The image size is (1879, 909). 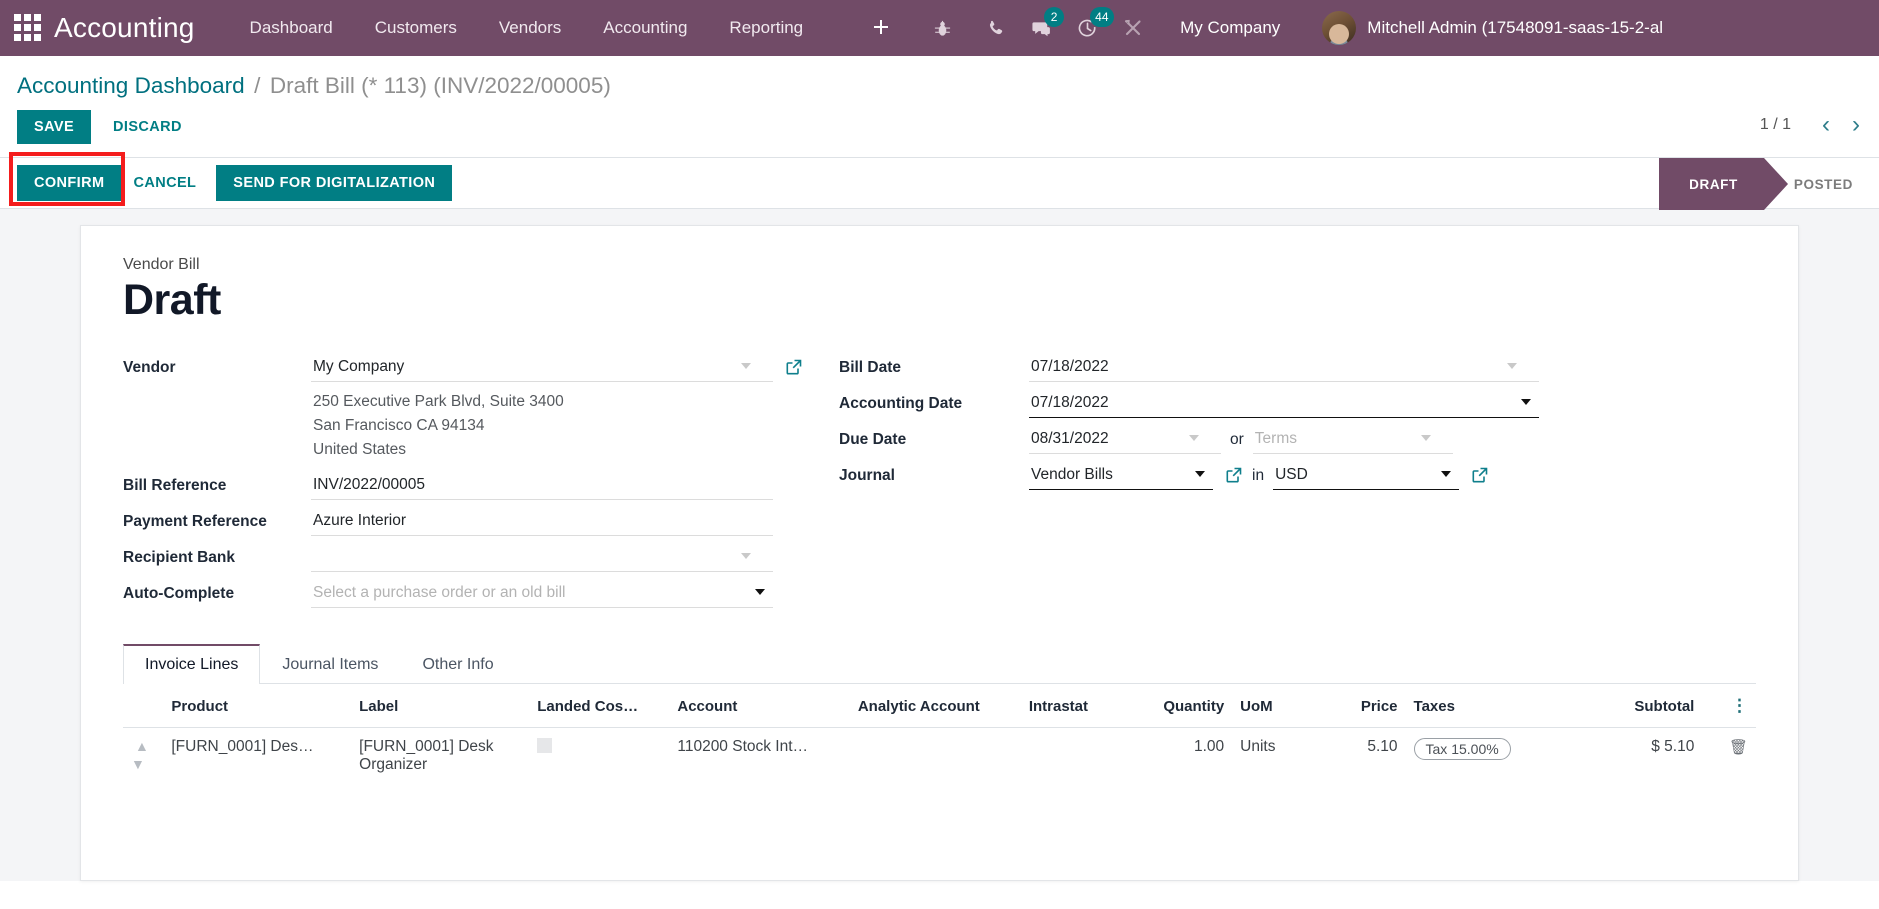 What do you see at coordinates (1775, 124) in the screenshot?
I see `pager-count: 1 / 1` at bounding box center [1775, 124].